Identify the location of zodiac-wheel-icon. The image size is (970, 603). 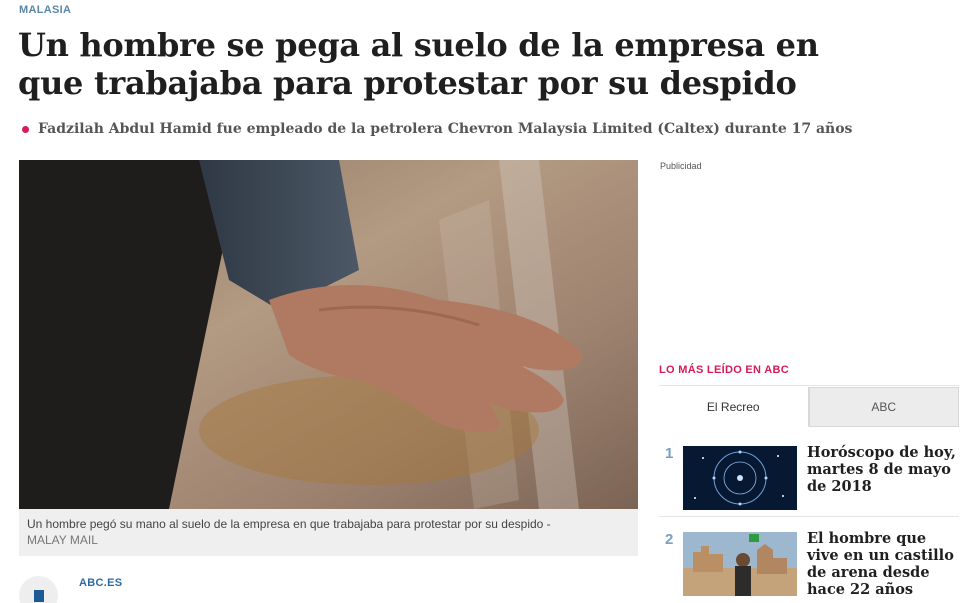
(740, 478).